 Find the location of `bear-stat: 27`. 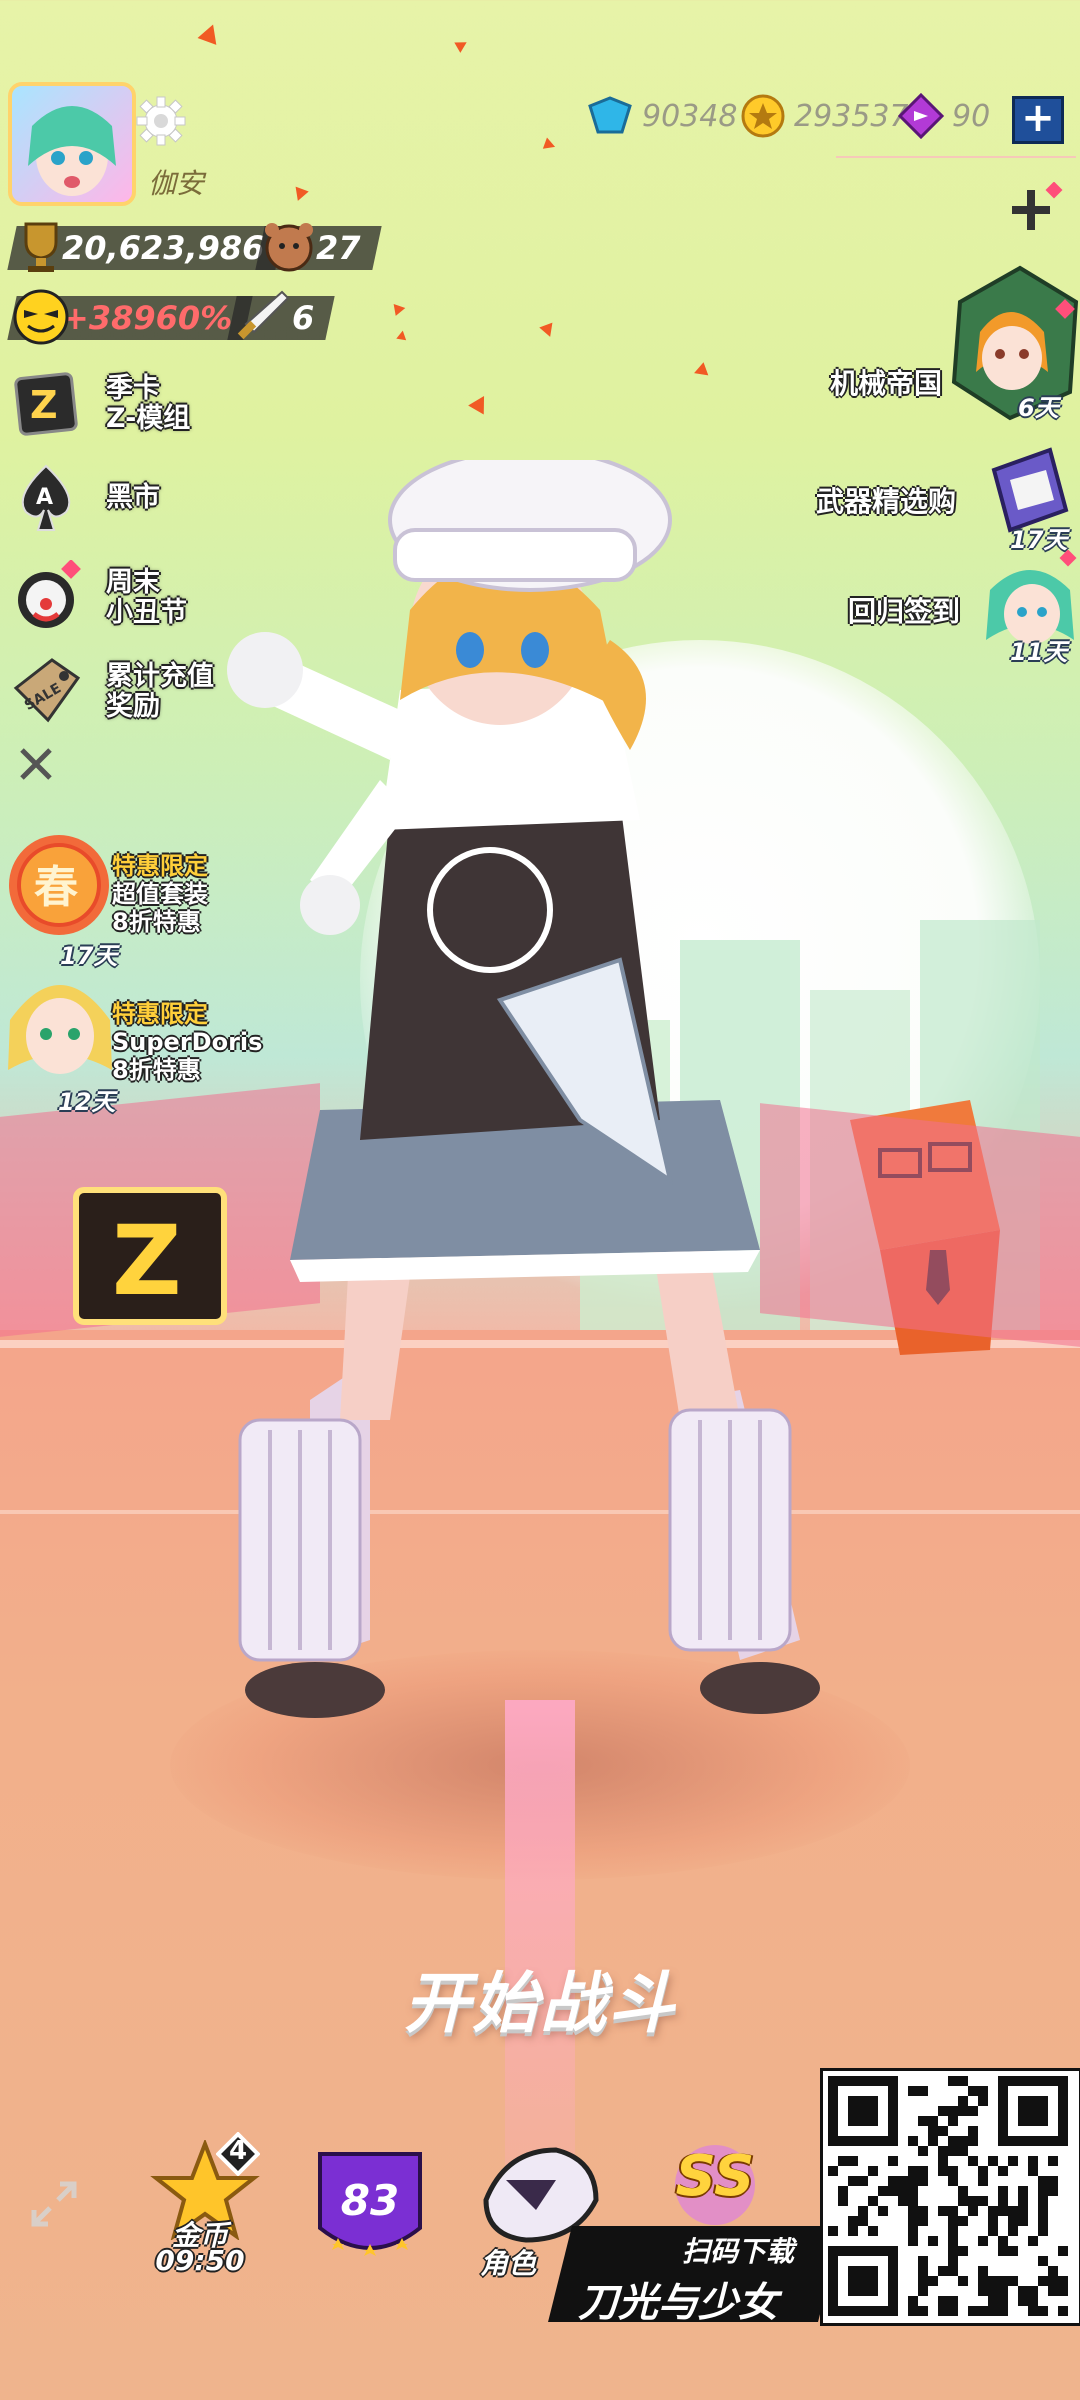

bear-stat: 27 is located at coordinates (318, 248).